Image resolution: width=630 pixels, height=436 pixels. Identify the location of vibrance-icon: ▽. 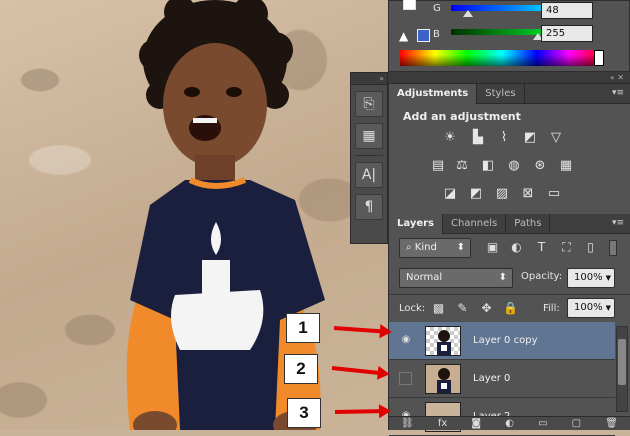
(556, 138).